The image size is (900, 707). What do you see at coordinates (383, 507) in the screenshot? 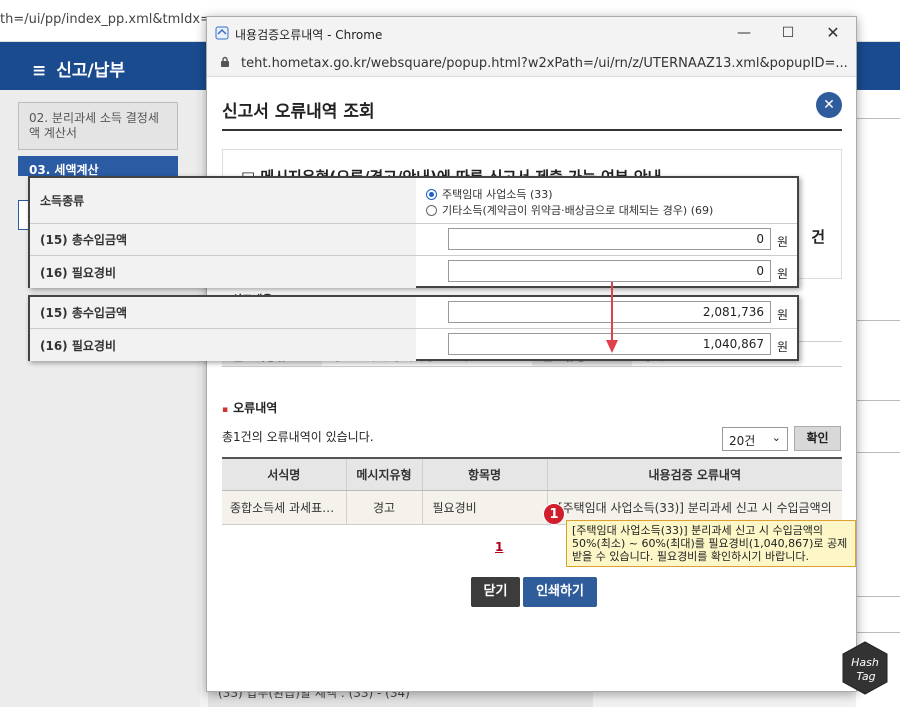
I see `table-cell-type: 경고` at bounding box center [383, 507].